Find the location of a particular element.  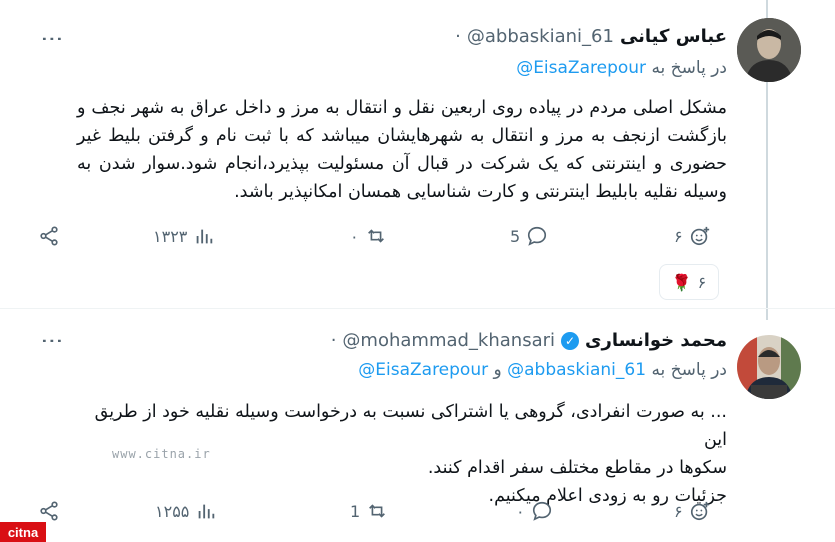

citna-logo: citna is located at coordinates (23, 532).